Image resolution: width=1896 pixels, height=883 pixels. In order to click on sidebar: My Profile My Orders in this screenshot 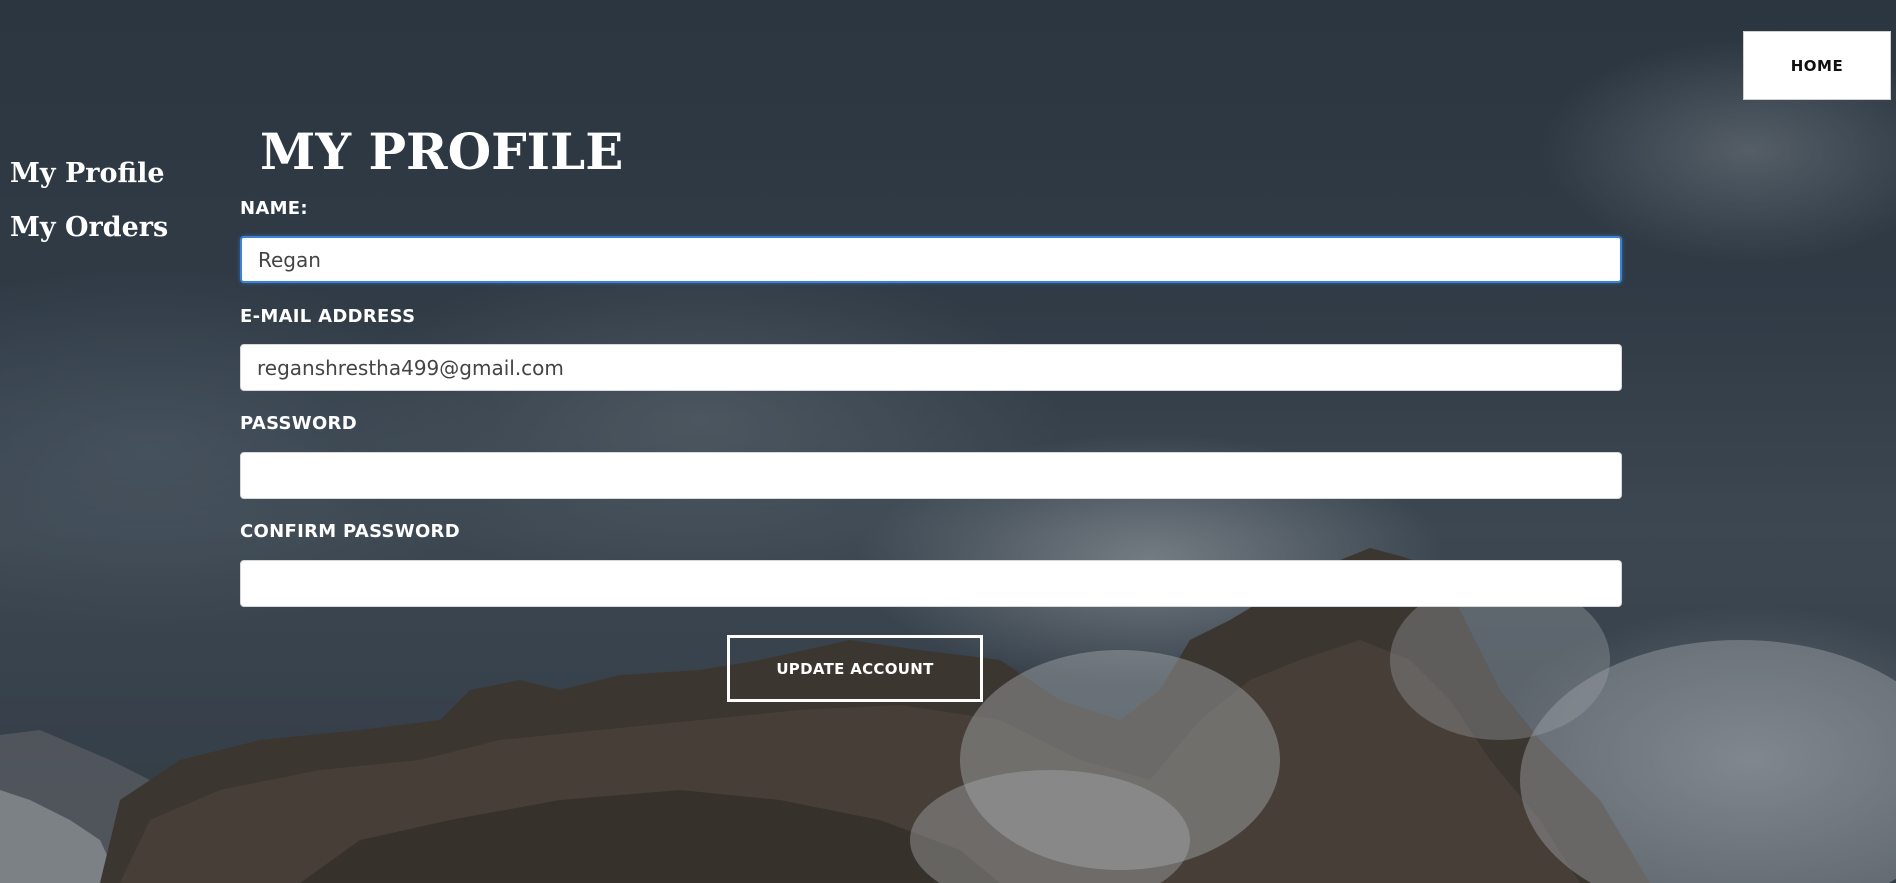, I will do `click(89, 212)`.